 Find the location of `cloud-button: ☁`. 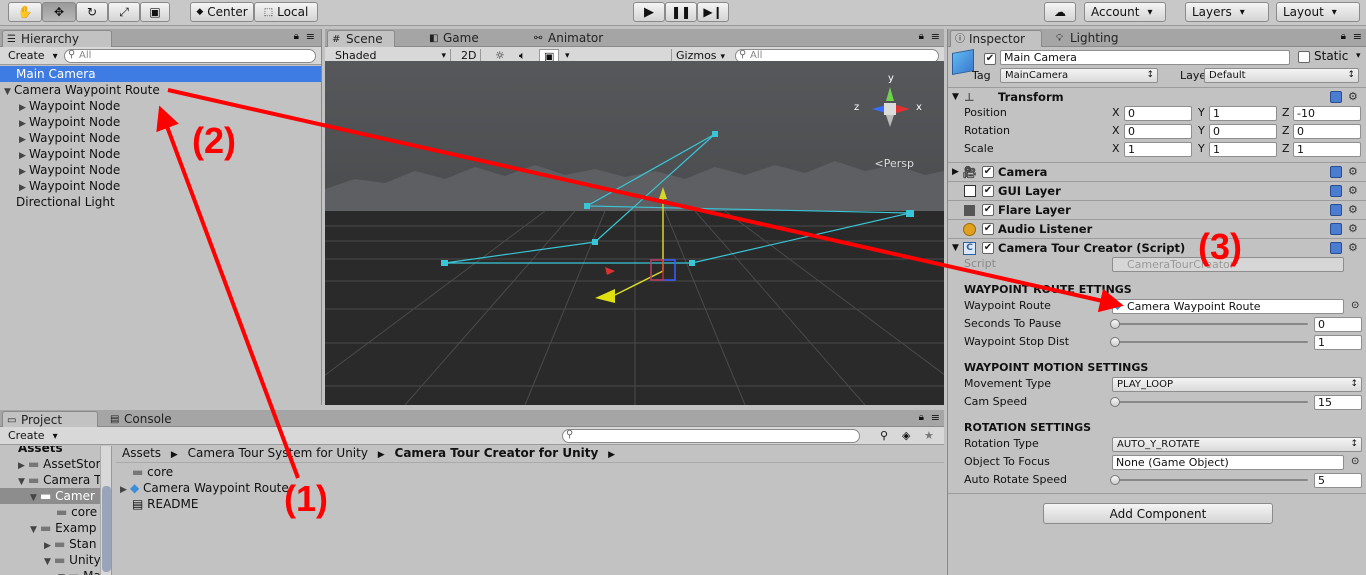

cloud-button: ☁ is located at coordinates (1060, 12).